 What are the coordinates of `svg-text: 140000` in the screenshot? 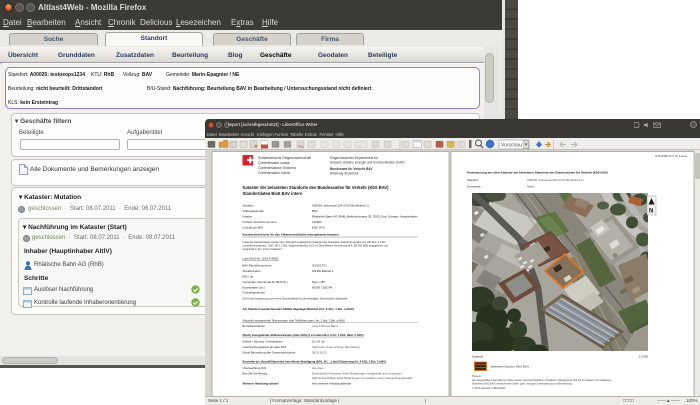 It's located at (317, 222).